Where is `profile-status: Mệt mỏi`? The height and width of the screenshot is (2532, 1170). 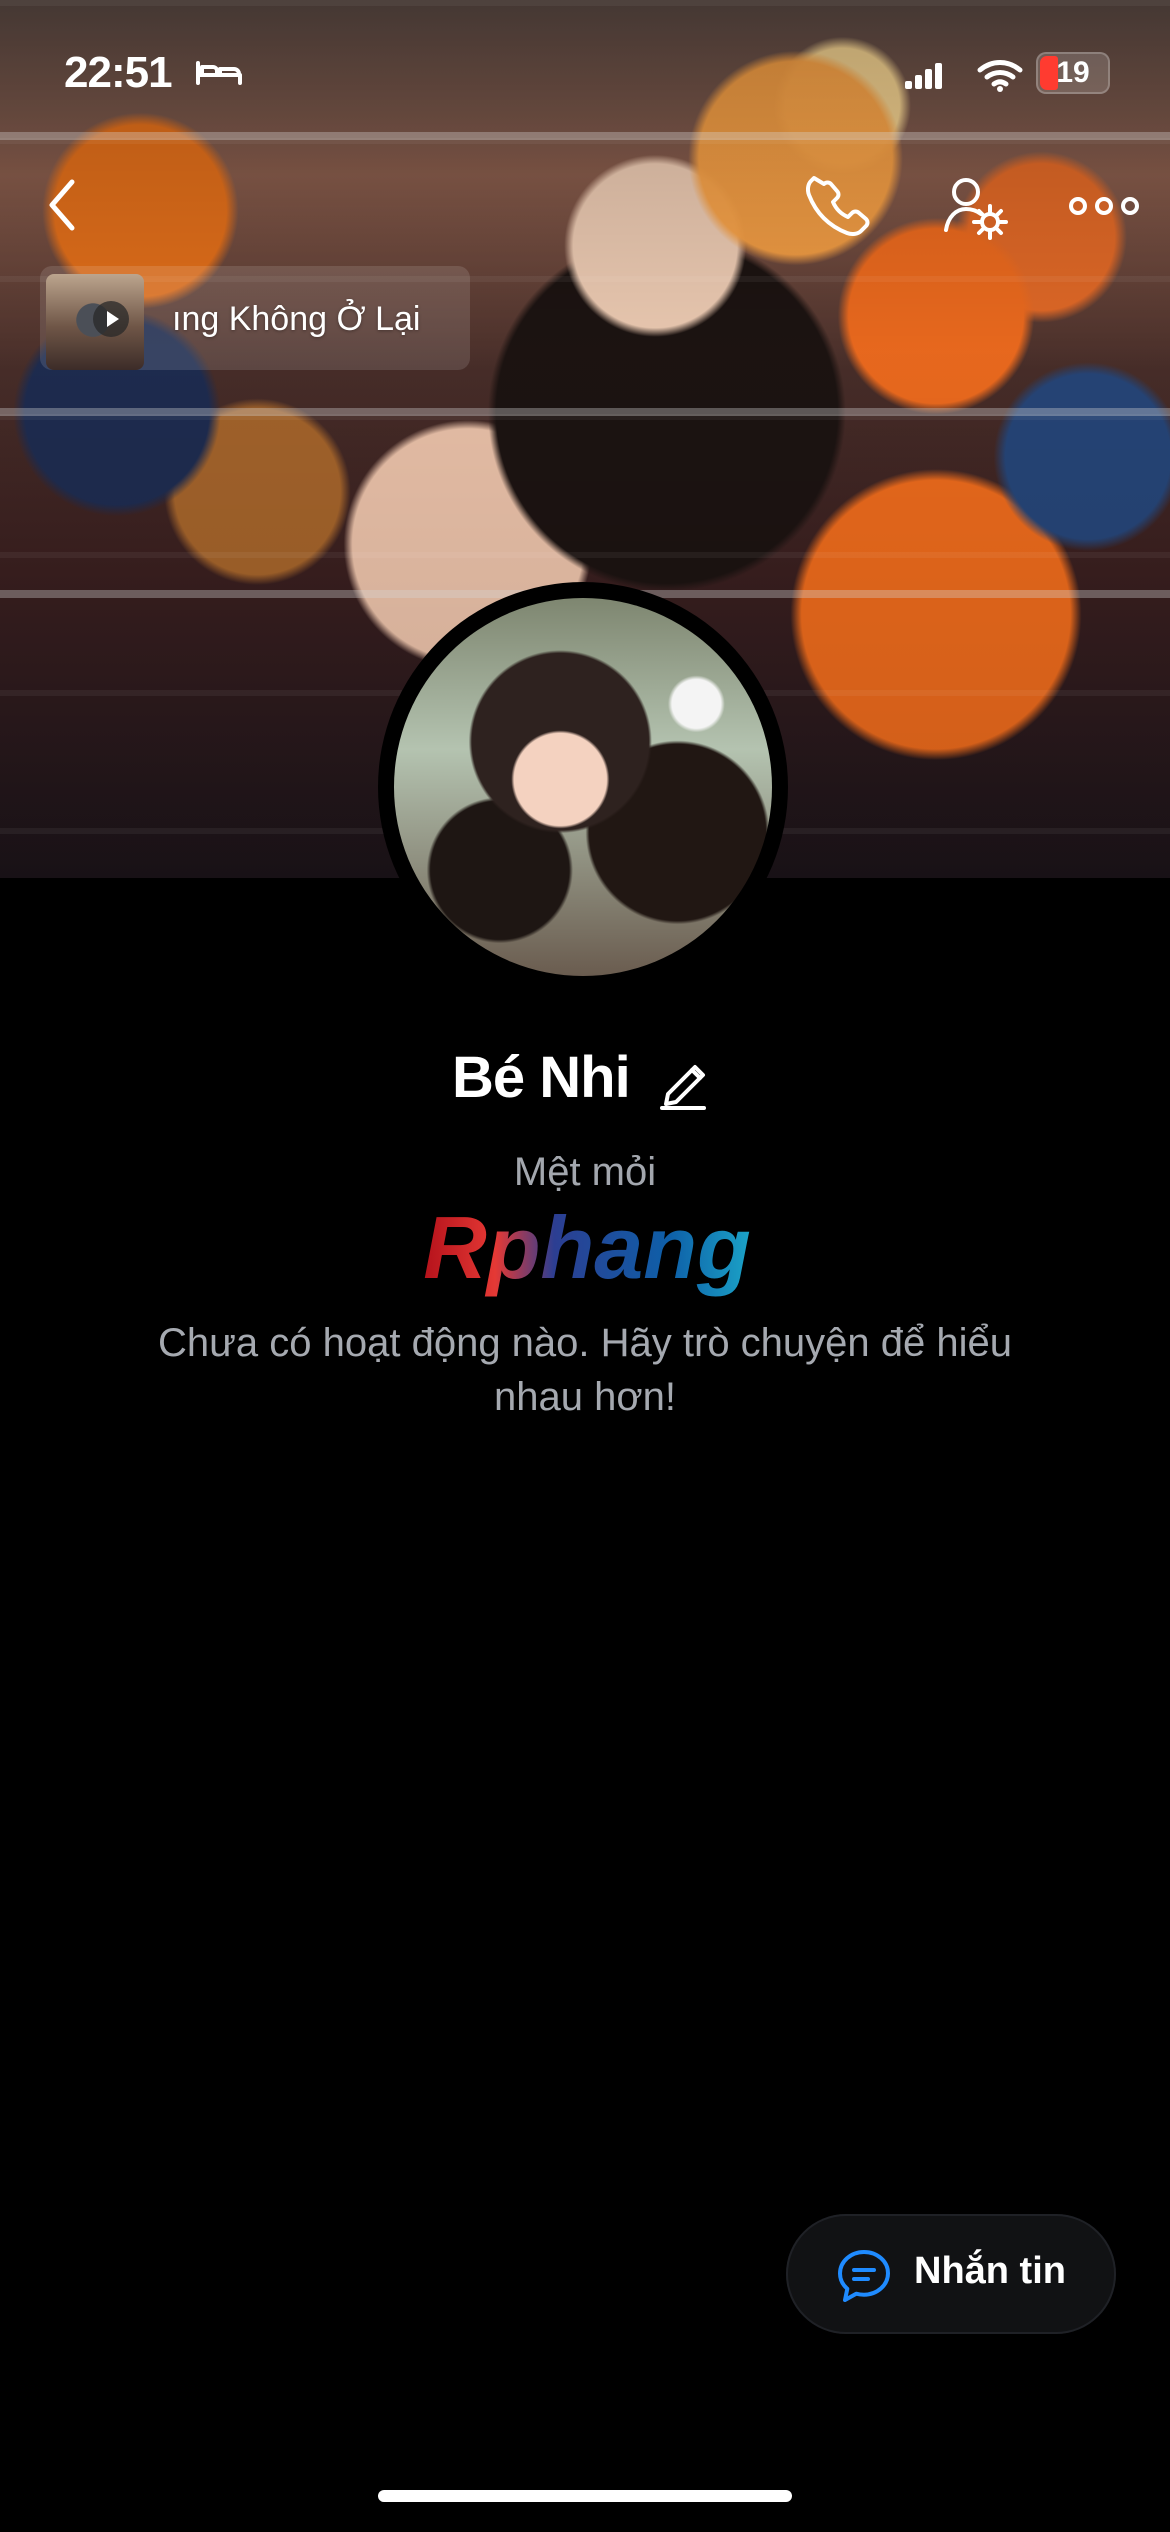
profile-status: Mệt mỏi is located at coordinates (585, 1172).